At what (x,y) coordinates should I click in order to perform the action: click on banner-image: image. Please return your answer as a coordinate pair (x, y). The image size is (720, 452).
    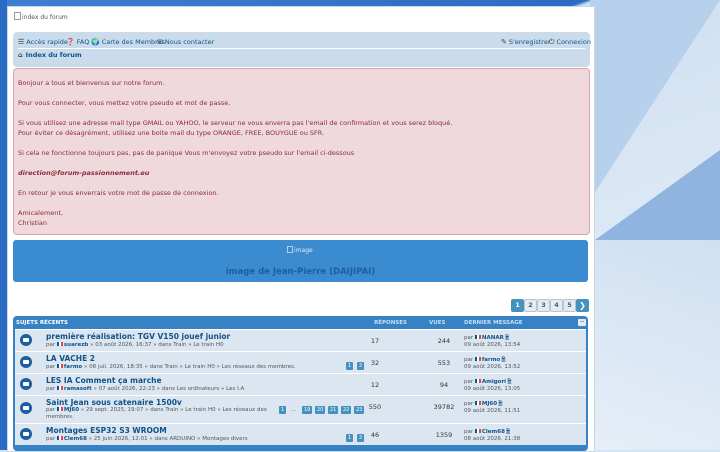
    Looking at the image, I should click on (300, 250).